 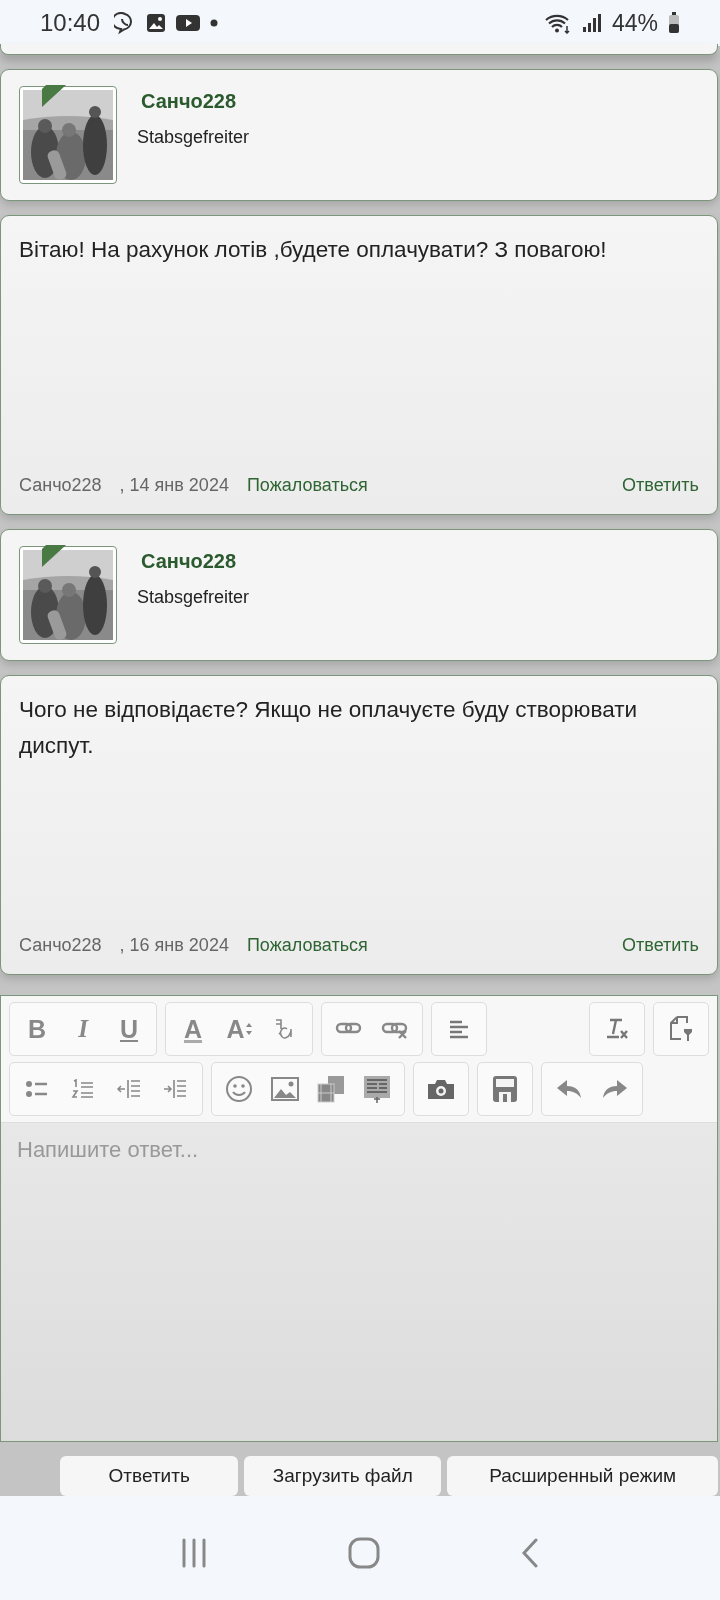 What do you see at coordinates (617, 1029) in the screenshot?
I see `clear-format-icon` at bounding box center [617, 1029].